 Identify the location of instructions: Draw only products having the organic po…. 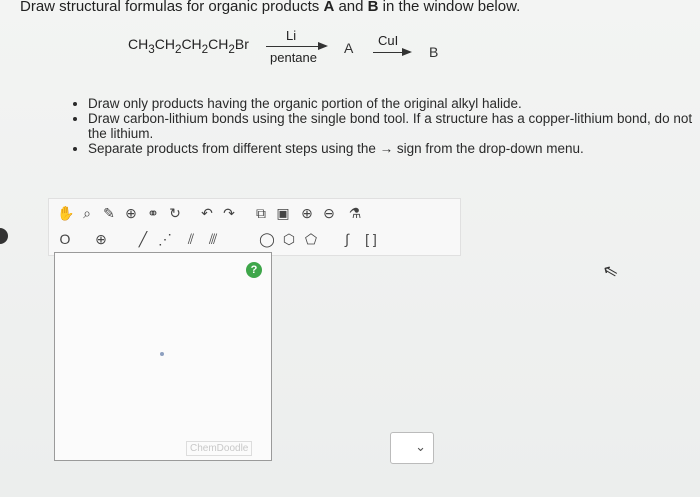
(385, 126).